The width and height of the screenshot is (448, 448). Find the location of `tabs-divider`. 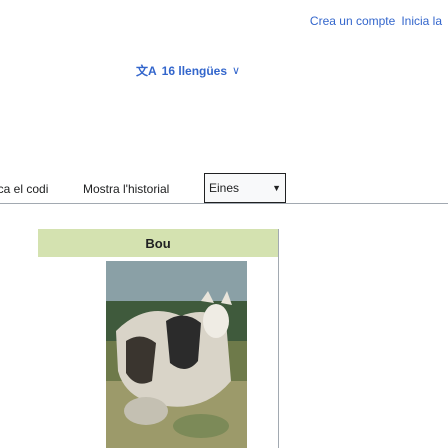

tabs-divider is located at coordinates (224, 203).